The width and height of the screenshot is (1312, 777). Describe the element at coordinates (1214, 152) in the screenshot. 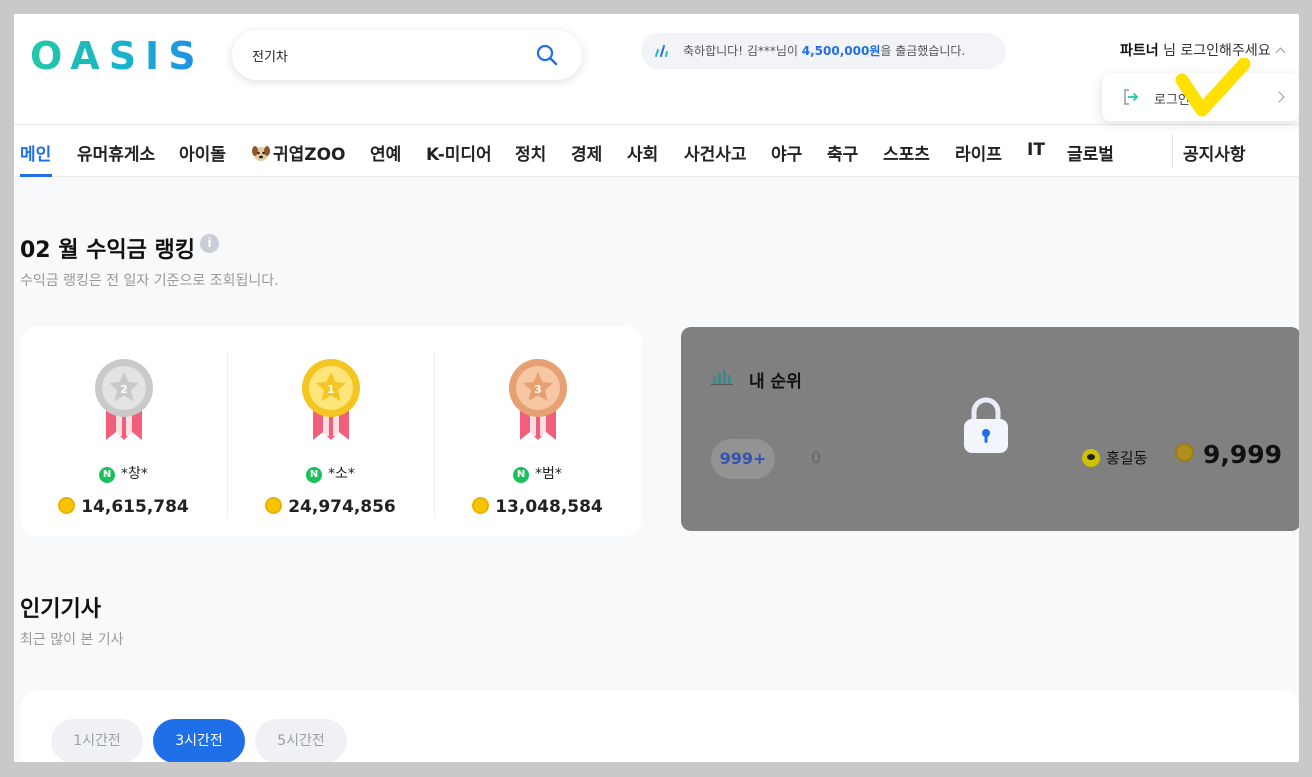

I see `tab-notice: 공지사항` at that location.